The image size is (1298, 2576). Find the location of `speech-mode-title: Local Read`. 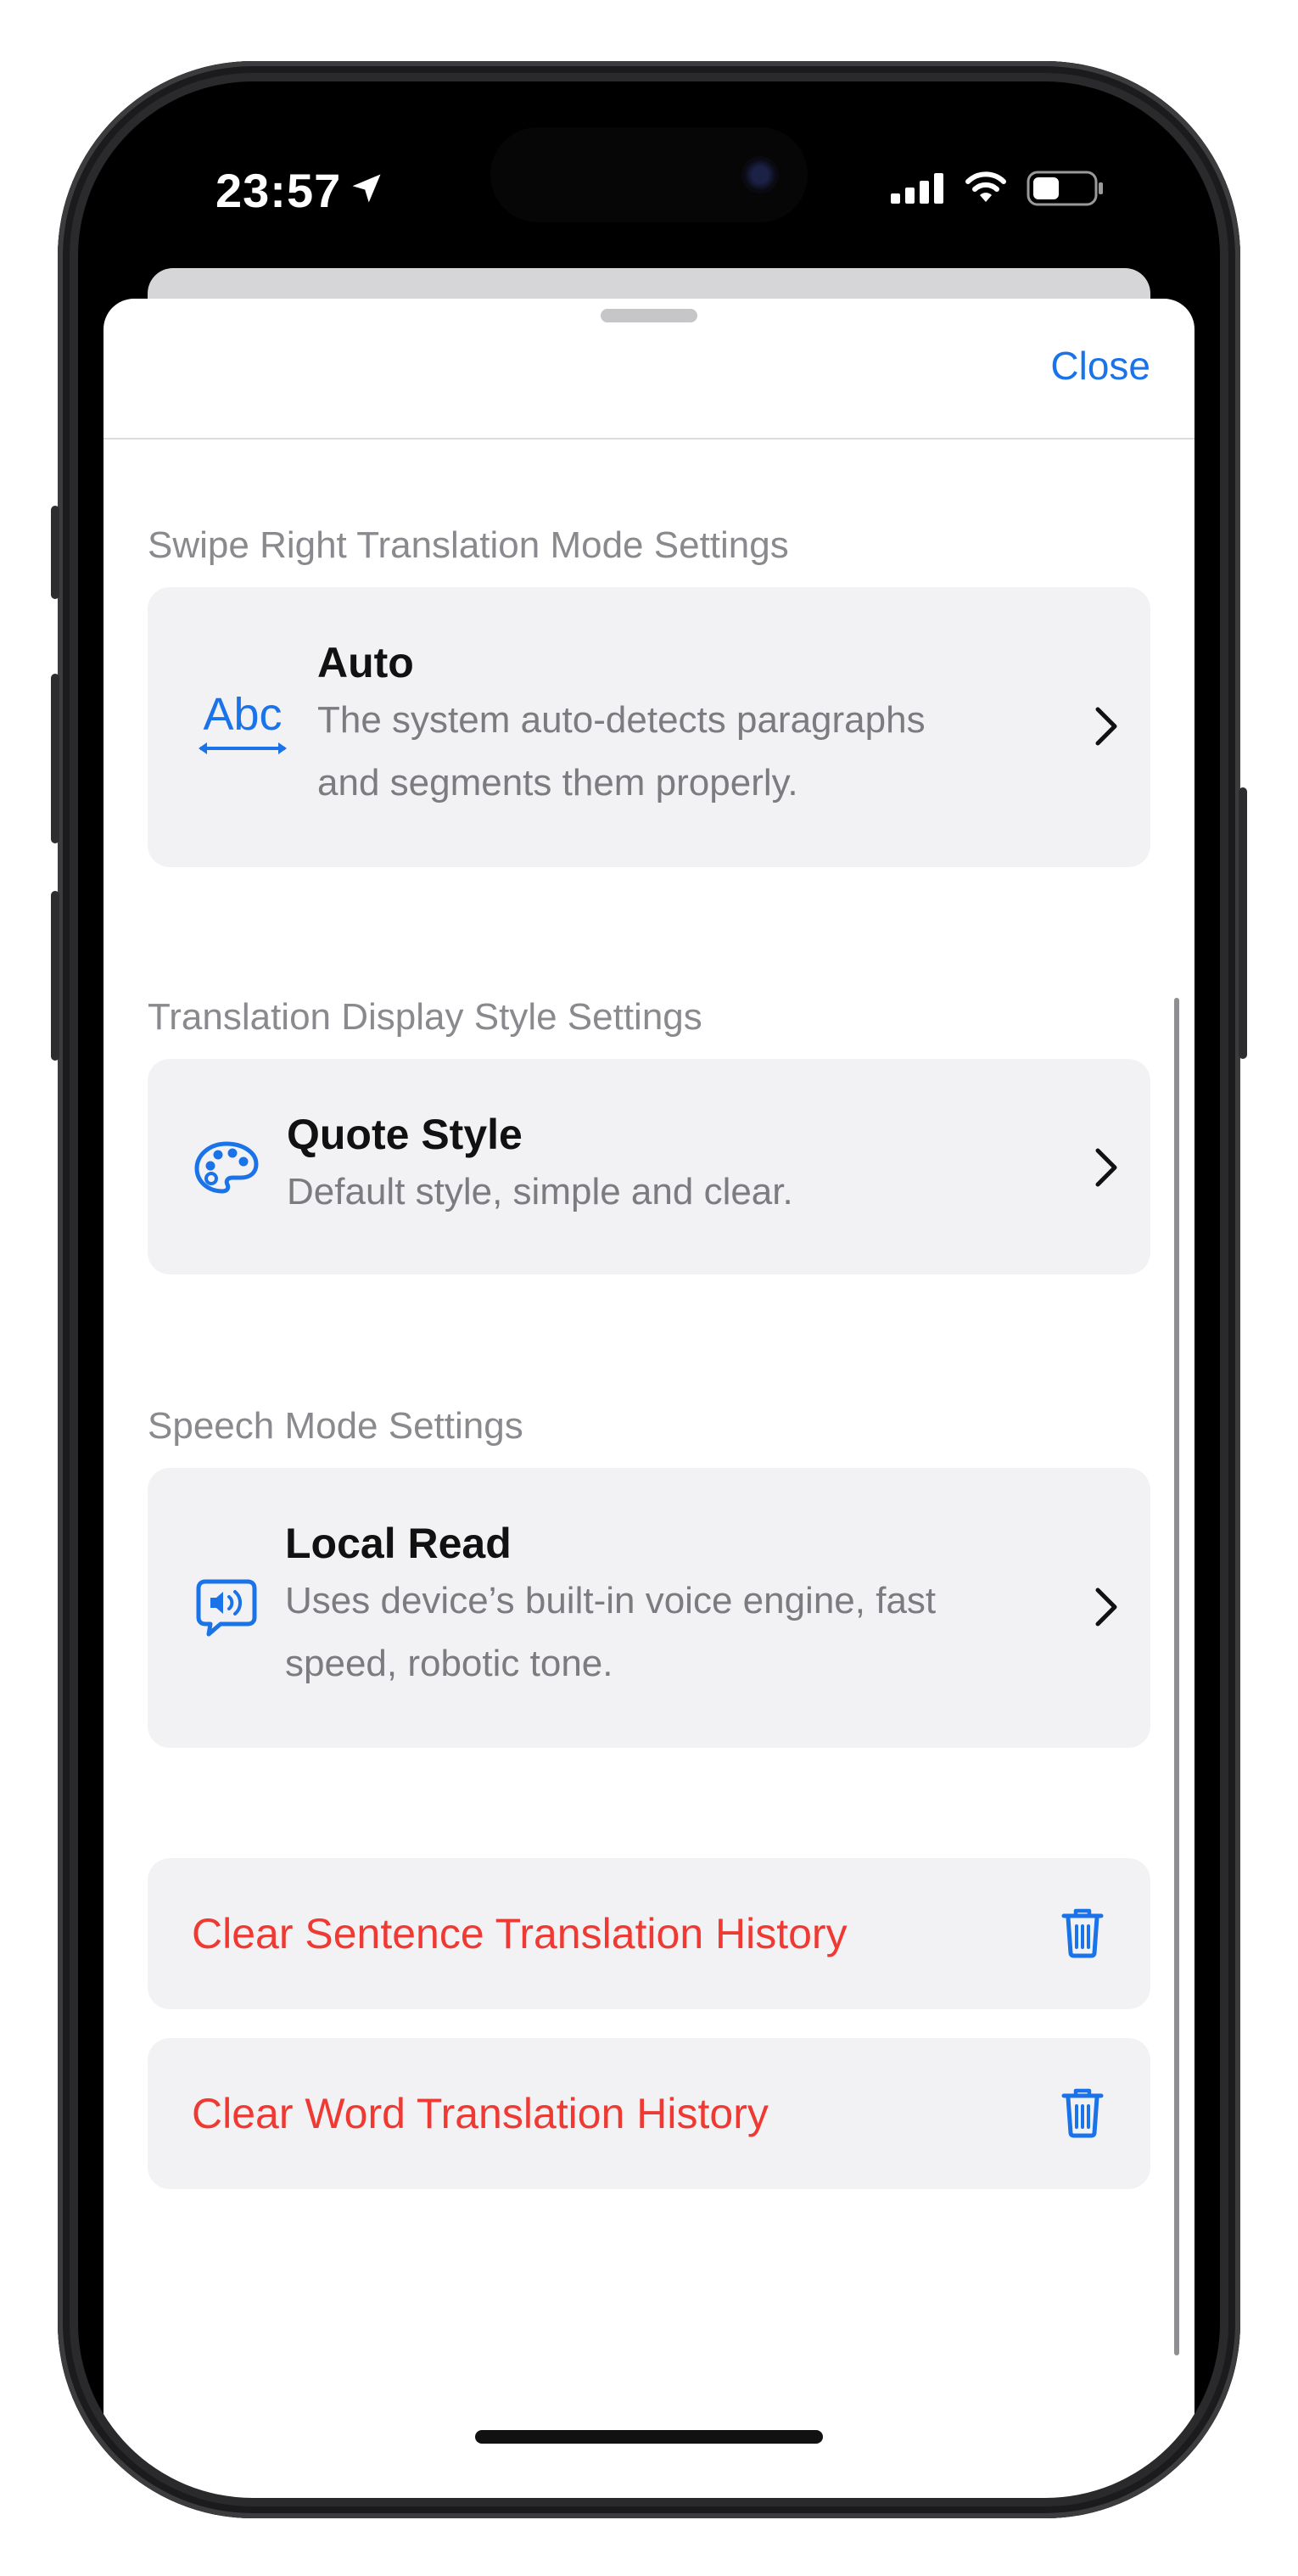

speech-mode-title: Local Read is located at coordinates (398, 1543).